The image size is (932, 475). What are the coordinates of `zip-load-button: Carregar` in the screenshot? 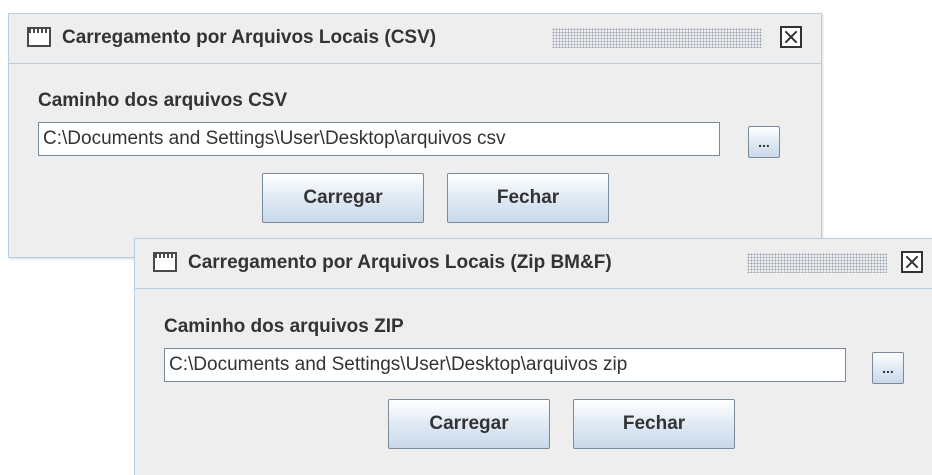 It's located at (469, 424).